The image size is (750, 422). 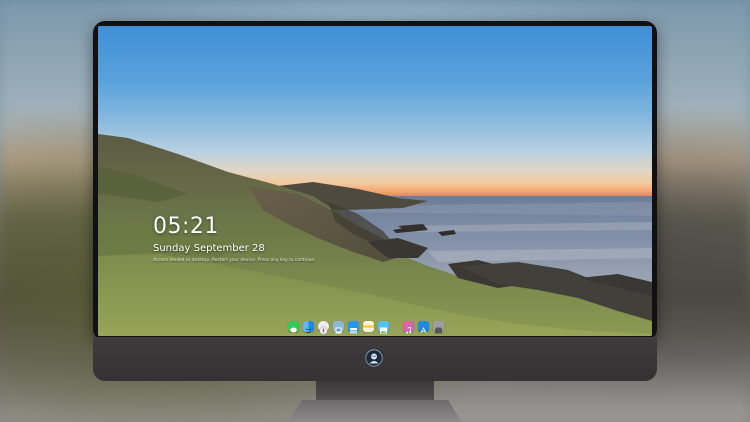 What do you see at coordinates (209, 248) in the screenshot?
I see `lock-date: Sunday September 28` at bounding box center [209, 248].